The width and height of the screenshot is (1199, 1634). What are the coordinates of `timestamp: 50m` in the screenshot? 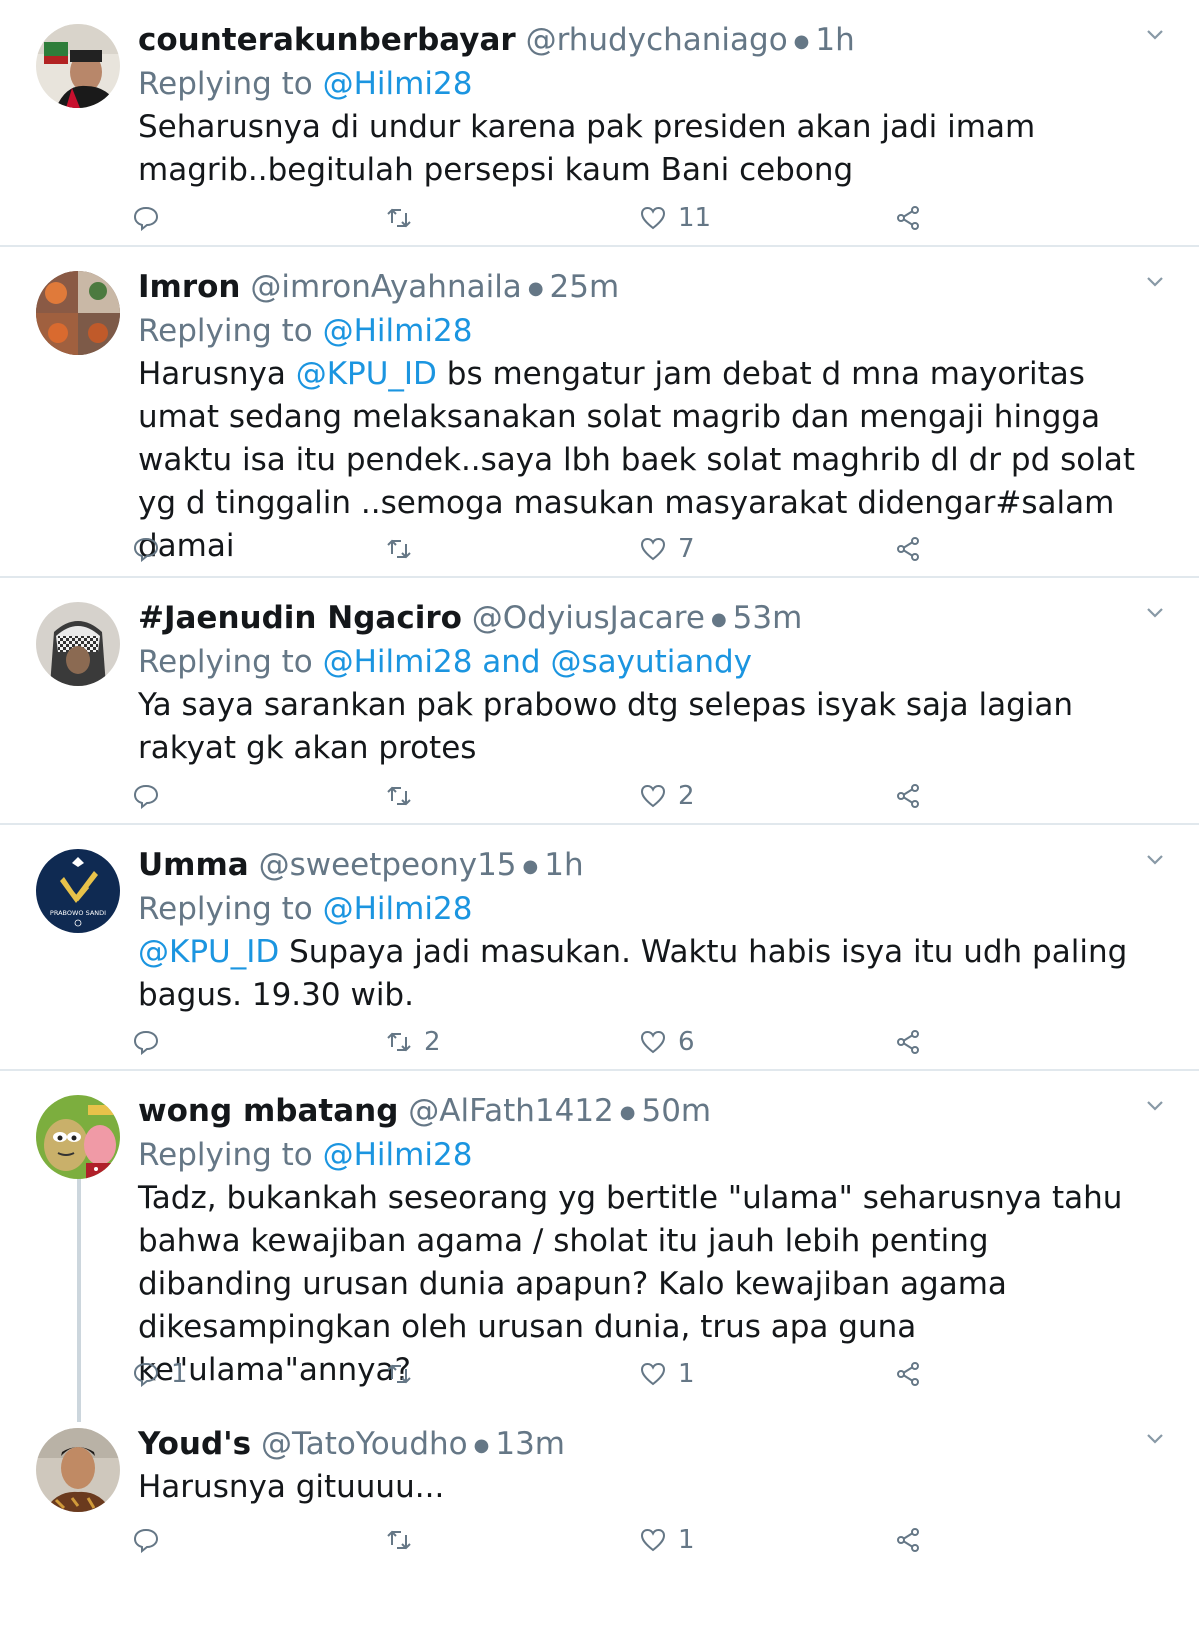 It's located at (676, 1111).